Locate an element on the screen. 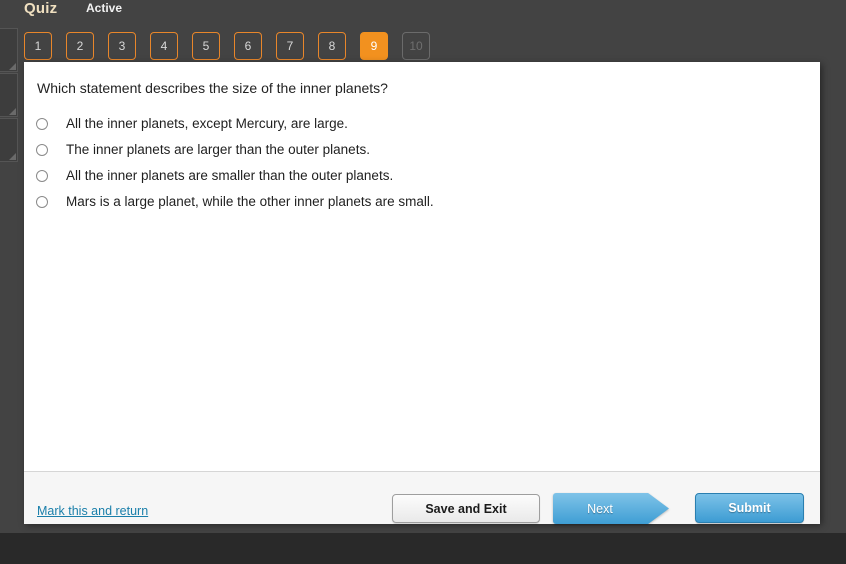  left-edge-panels is located at coordinates (9, 95).